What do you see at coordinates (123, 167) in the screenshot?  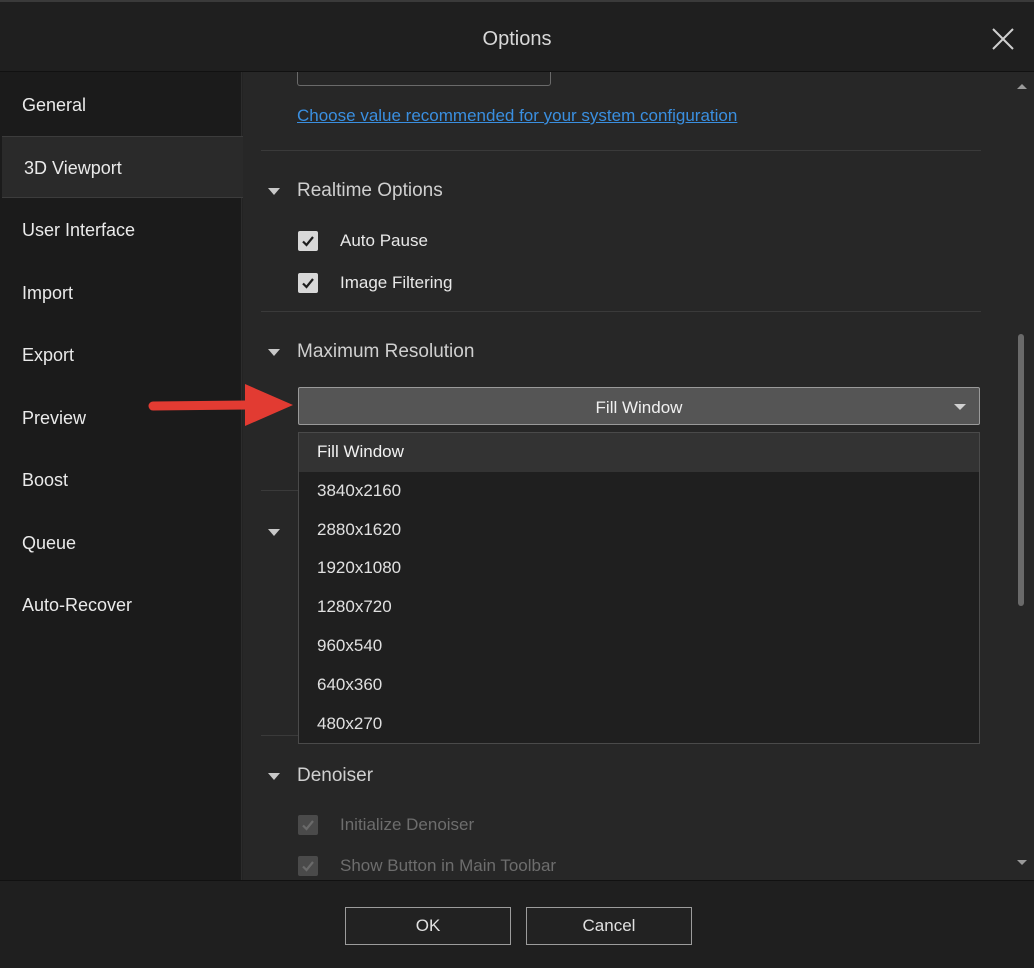 I see `sidebar-item-3d-viewport: 3D Viewport` at bounding box center [123, 167].